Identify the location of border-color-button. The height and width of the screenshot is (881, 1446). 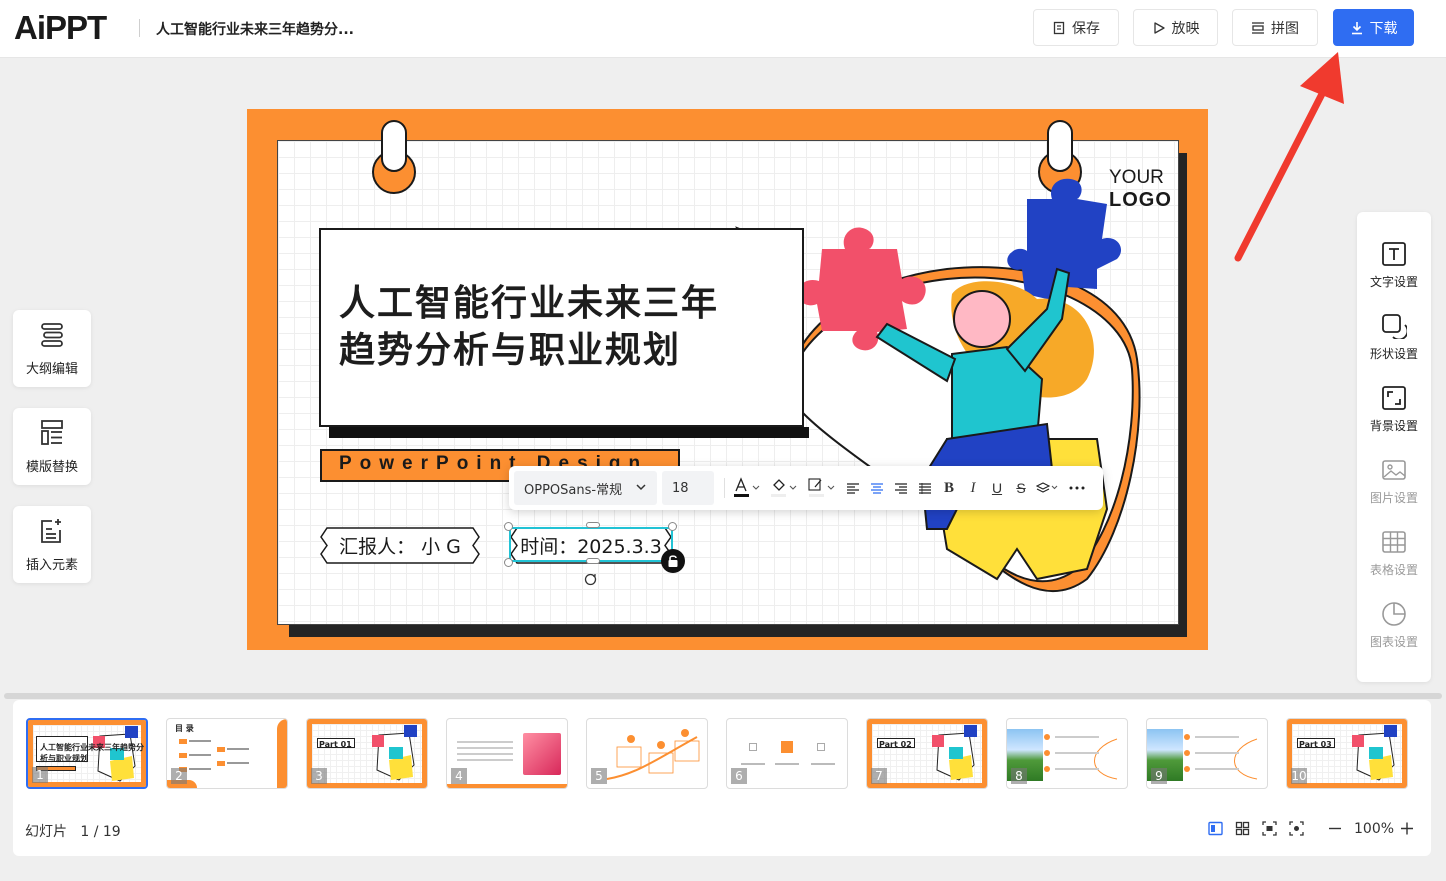
(822, 488).